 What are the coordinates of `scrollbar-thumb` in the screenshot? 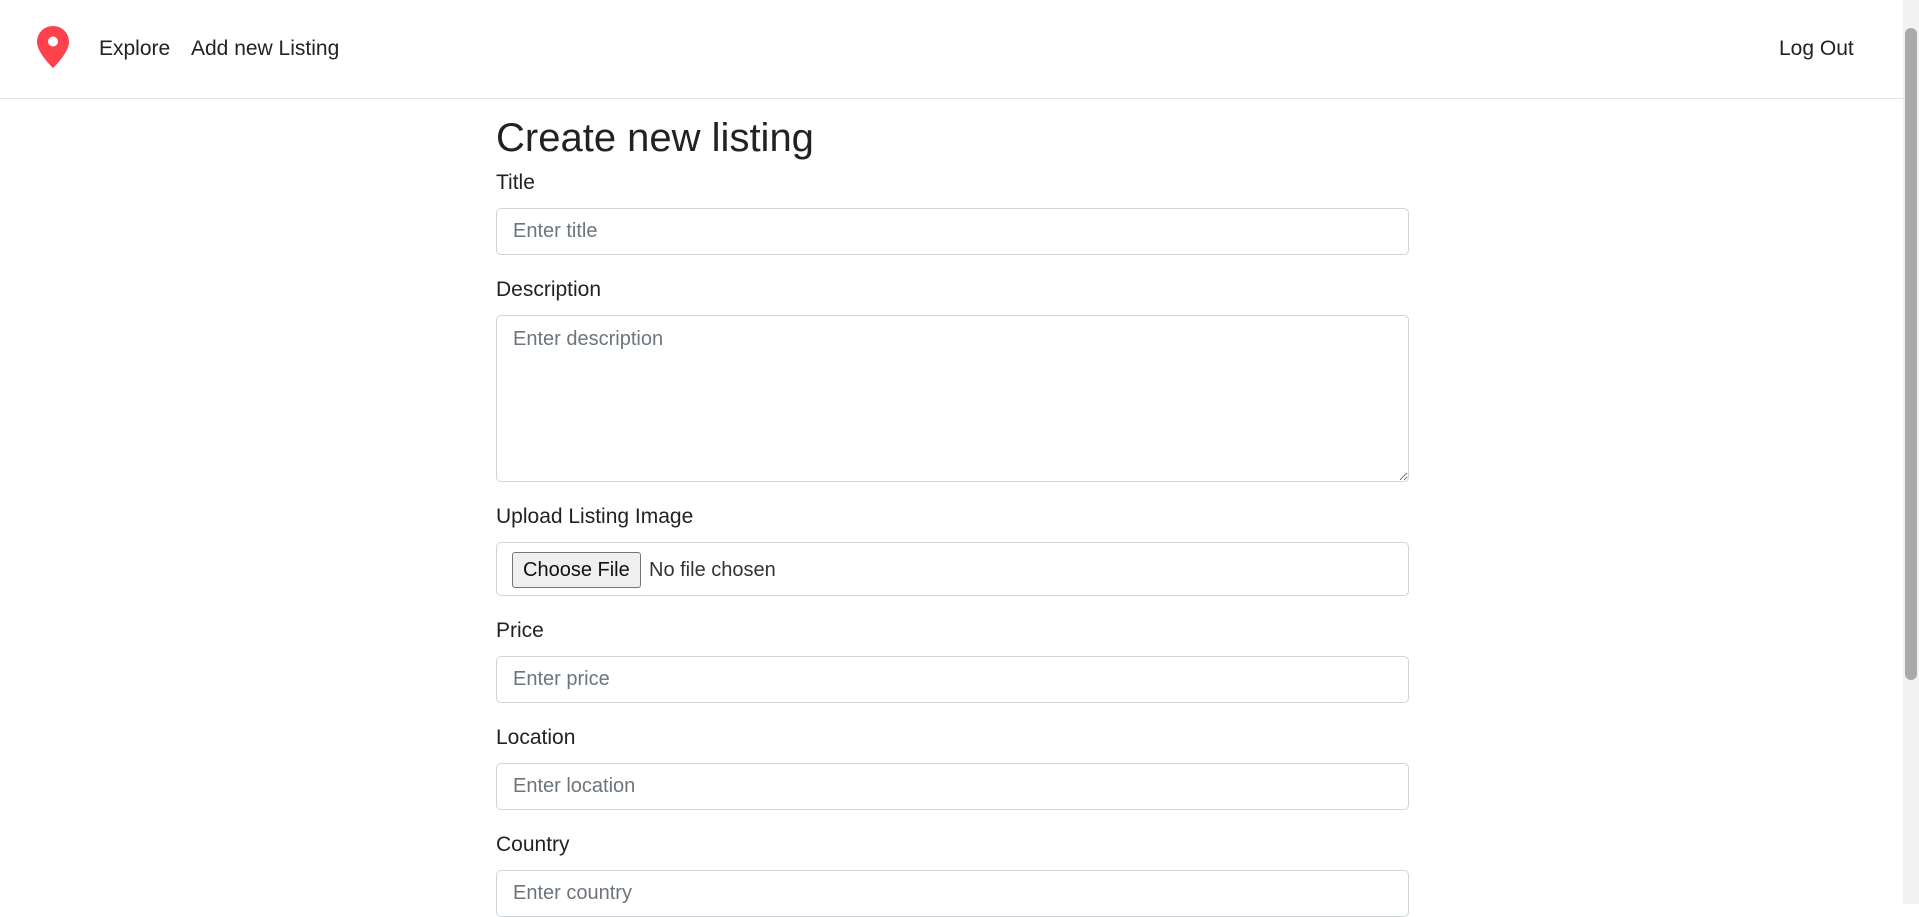 It's located at (1911, 354).